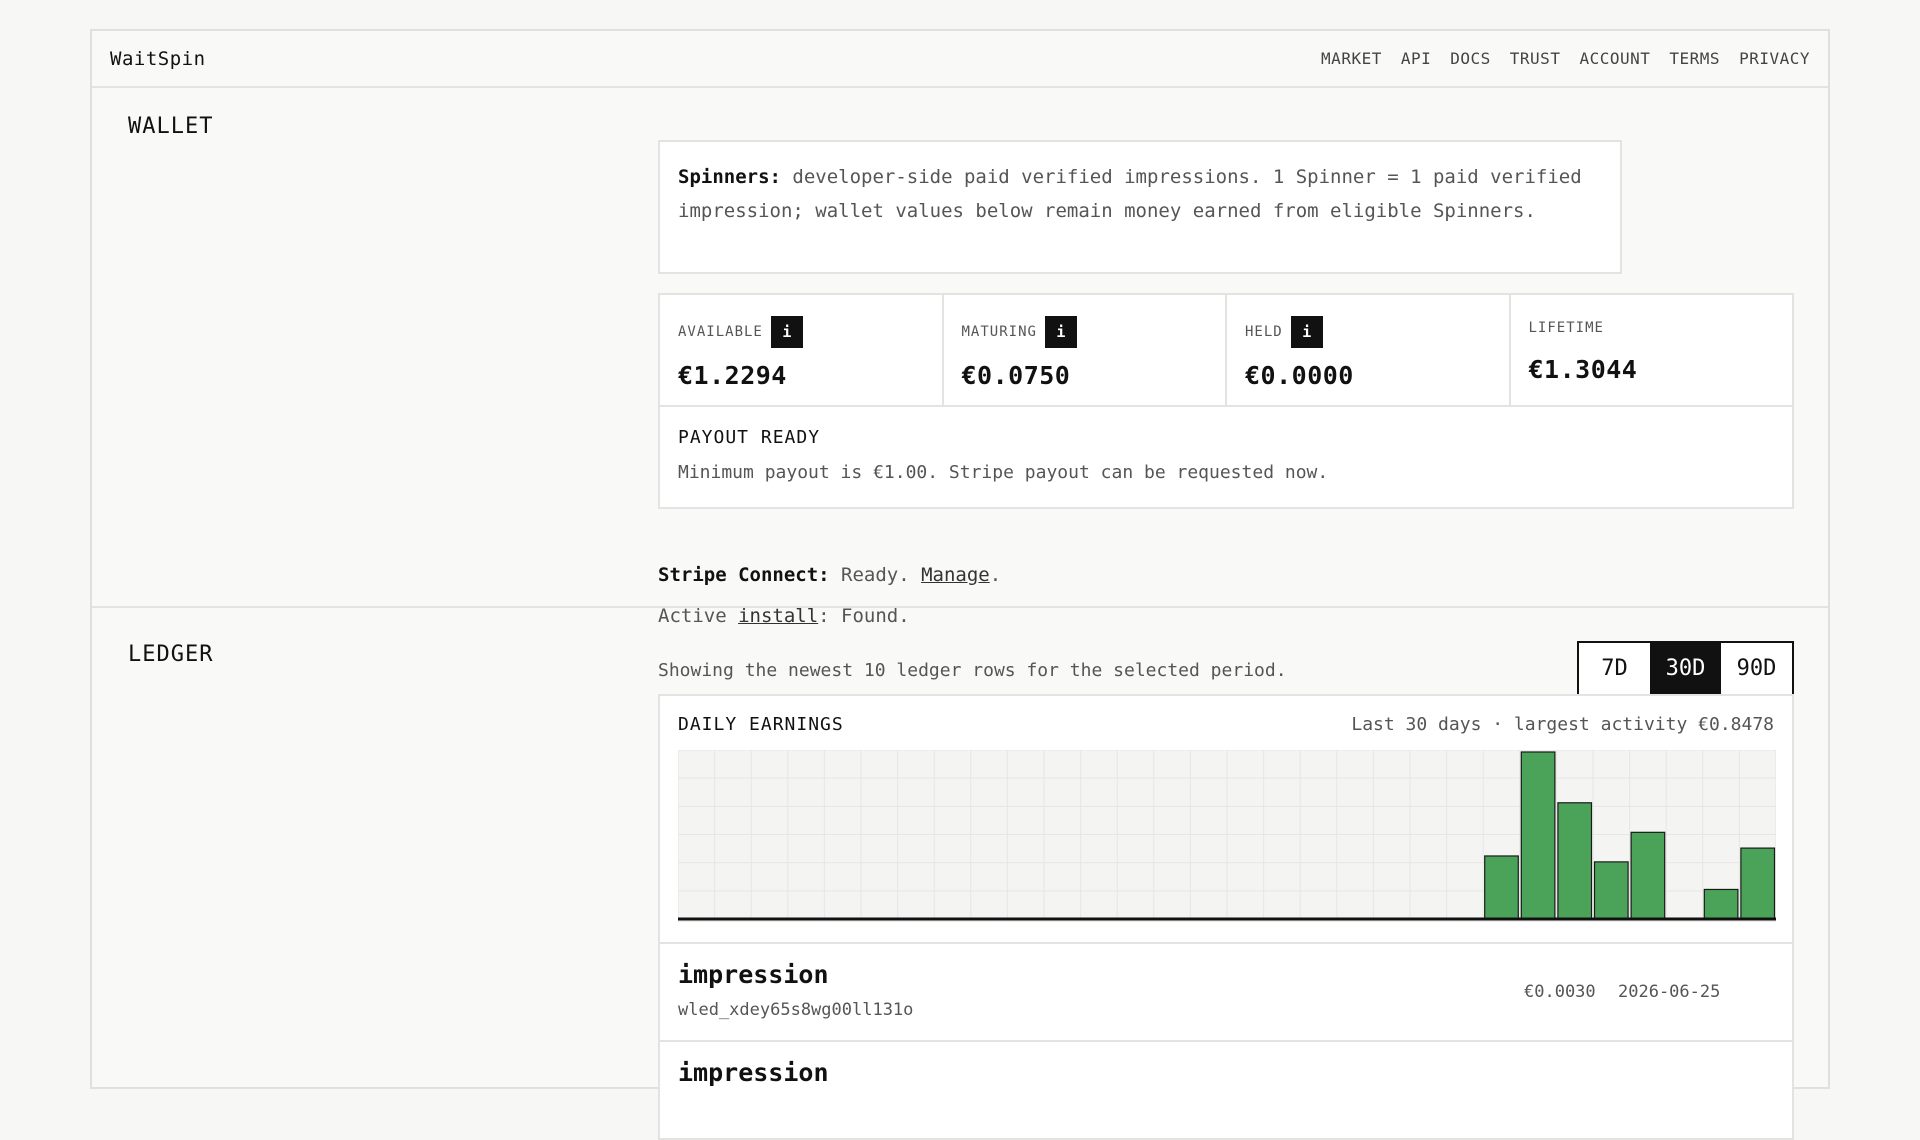 Image resolution: width=1920 pixels, height=1140 pixels. What do you see at coordinates (1227, 836) in the screenshot?
I see `chart-plot` at bounding box center [1227, 836].